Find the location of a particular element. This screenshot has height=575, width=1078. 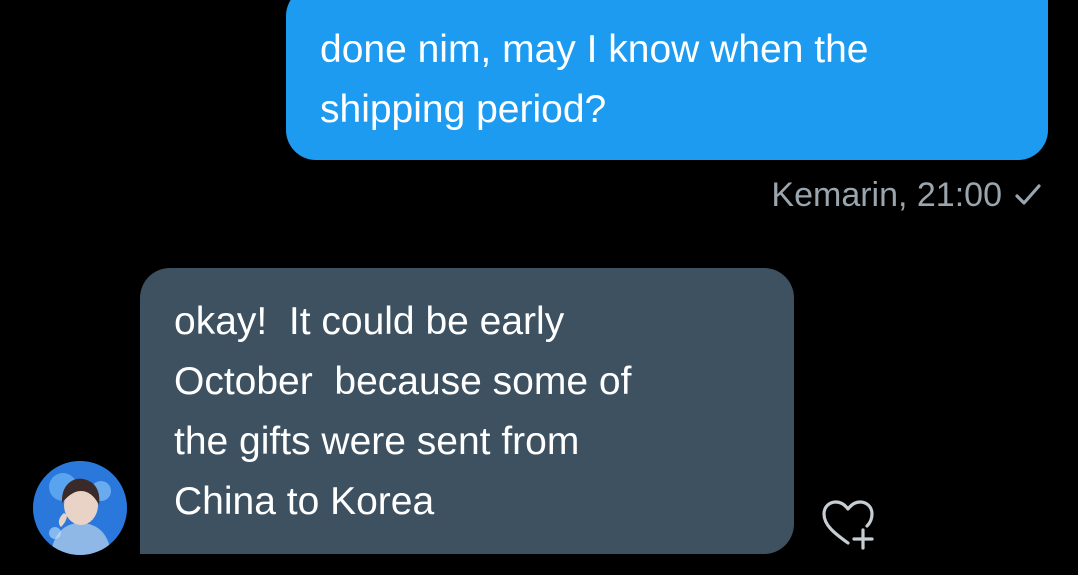

heart-plus-icon is located at coordinates (848, 525).